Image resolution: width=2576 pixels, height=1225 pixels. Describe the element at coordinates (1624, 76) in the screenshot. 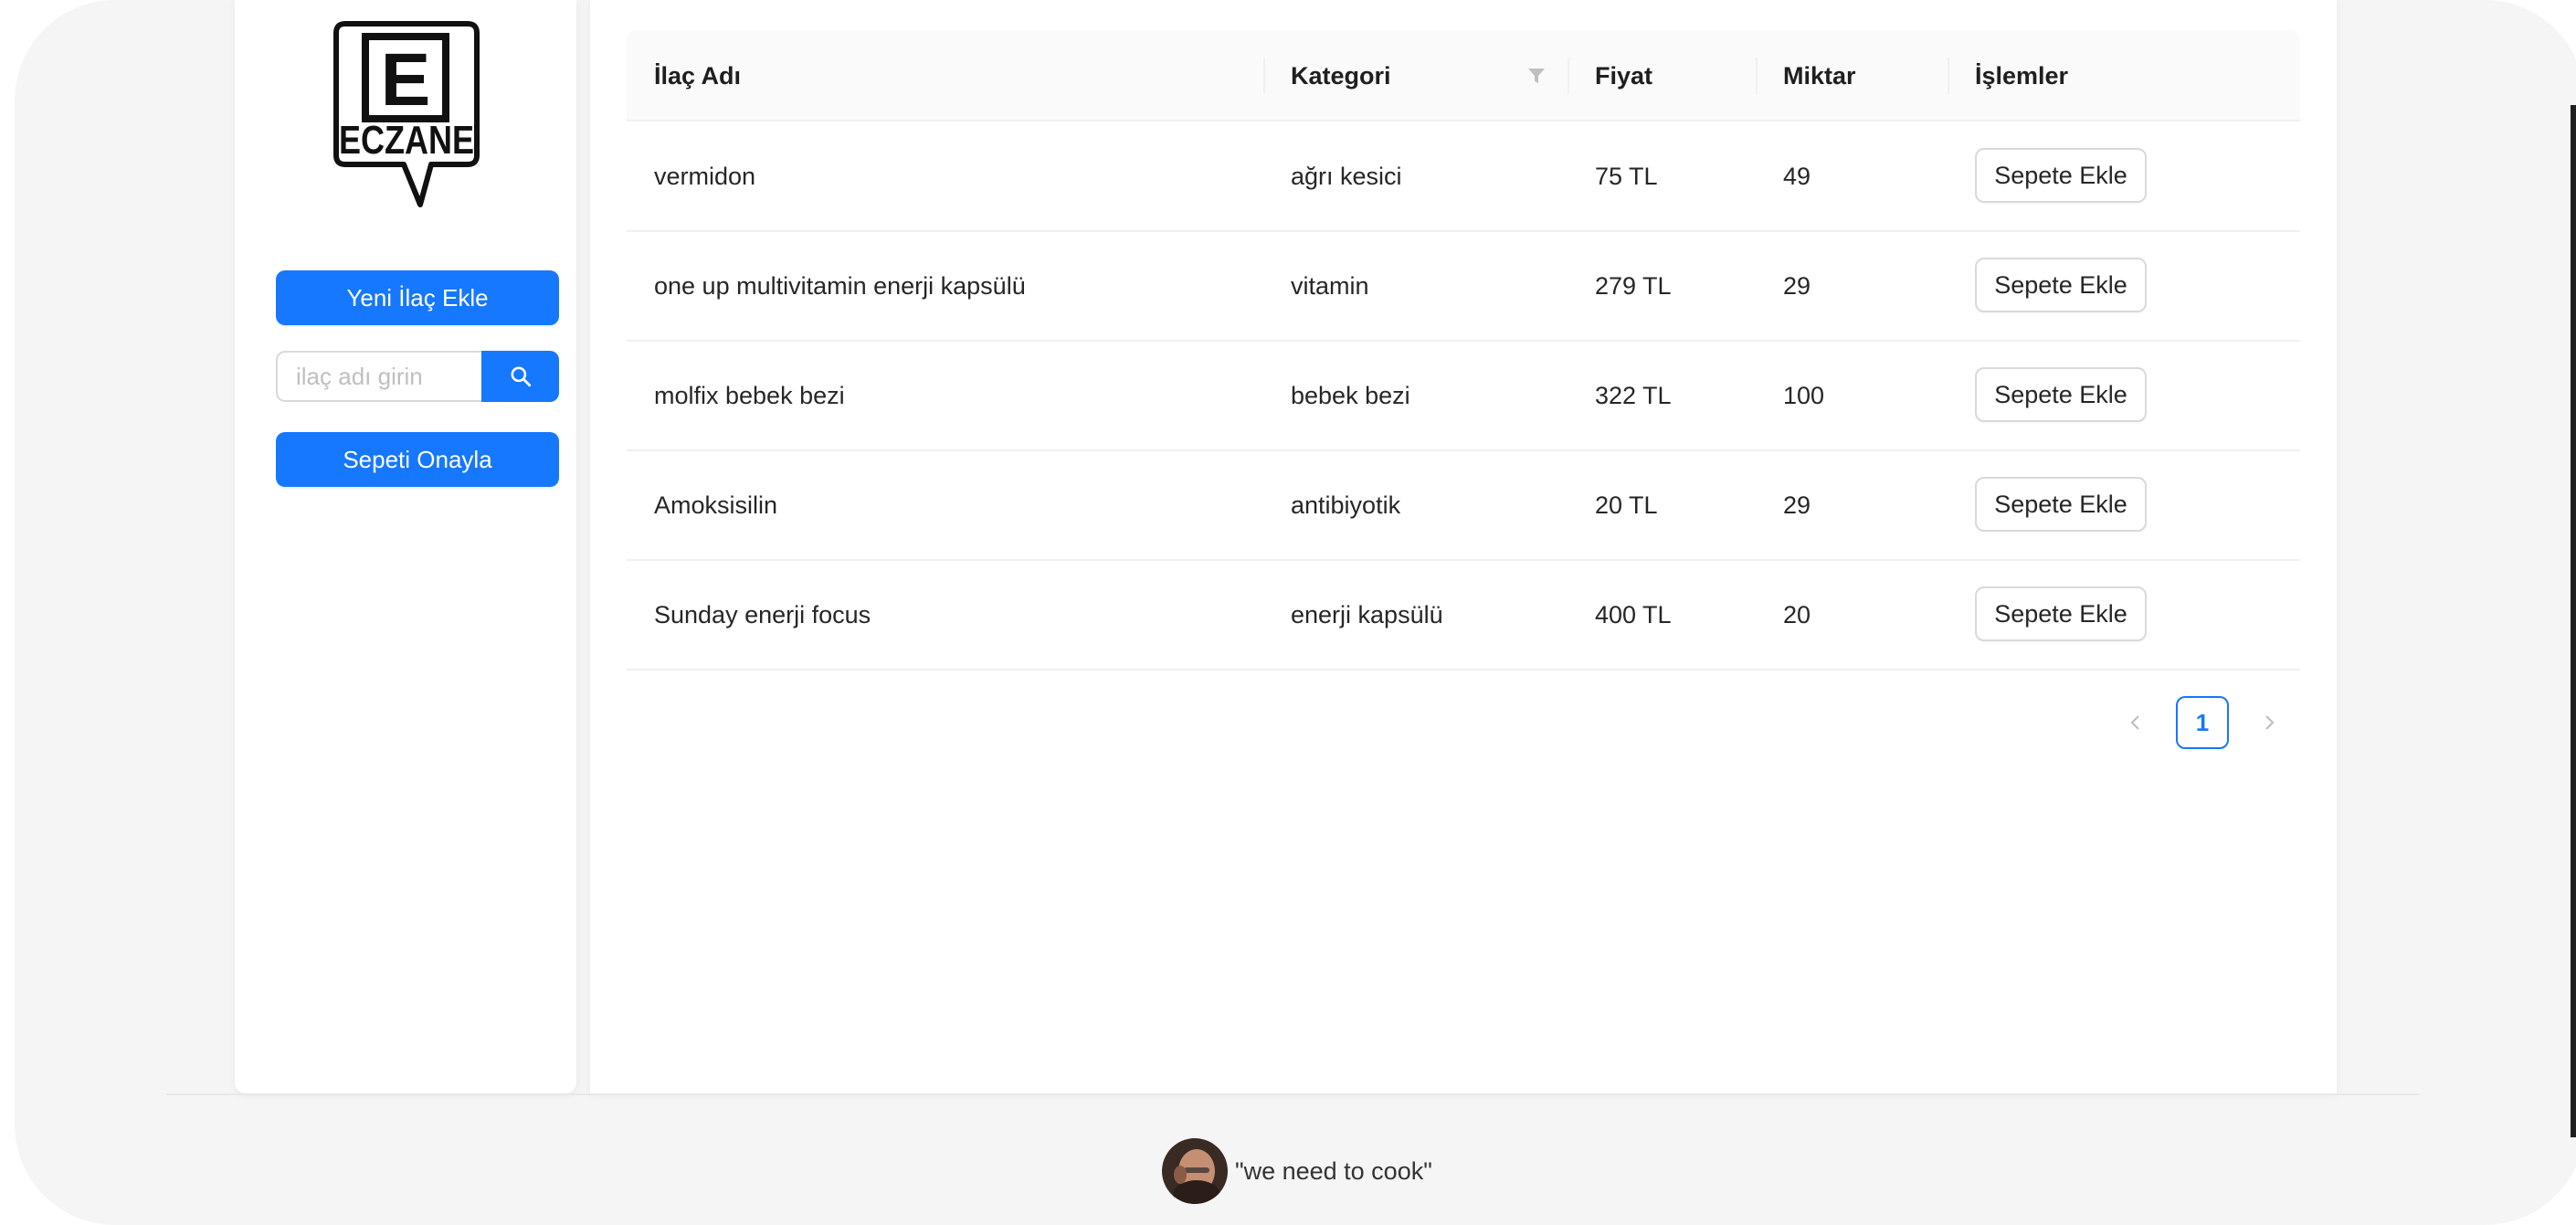

I see `column-header-price: Fiyat` at that location.